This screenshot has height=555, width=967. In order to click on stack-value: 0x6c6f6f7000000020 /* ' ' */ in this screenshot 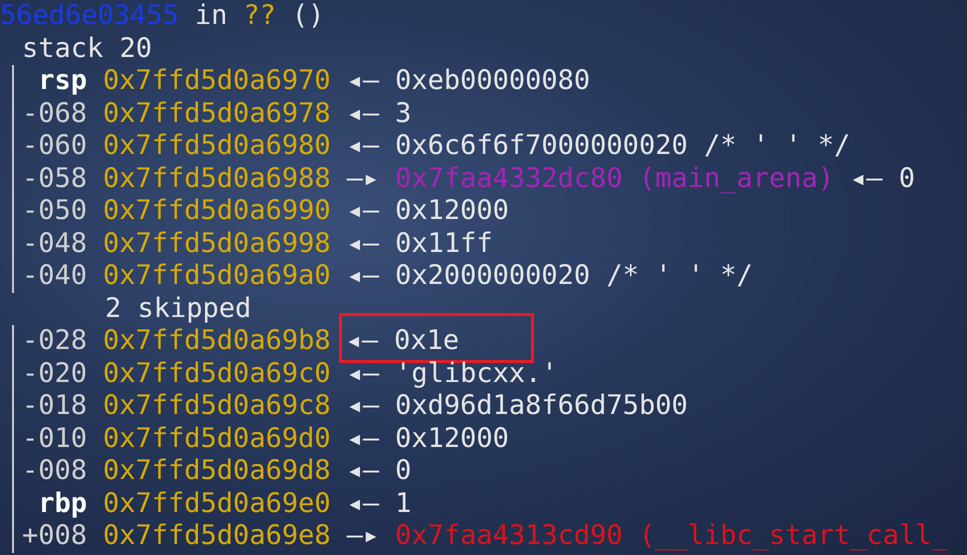, I will do `click(622, 146)`.